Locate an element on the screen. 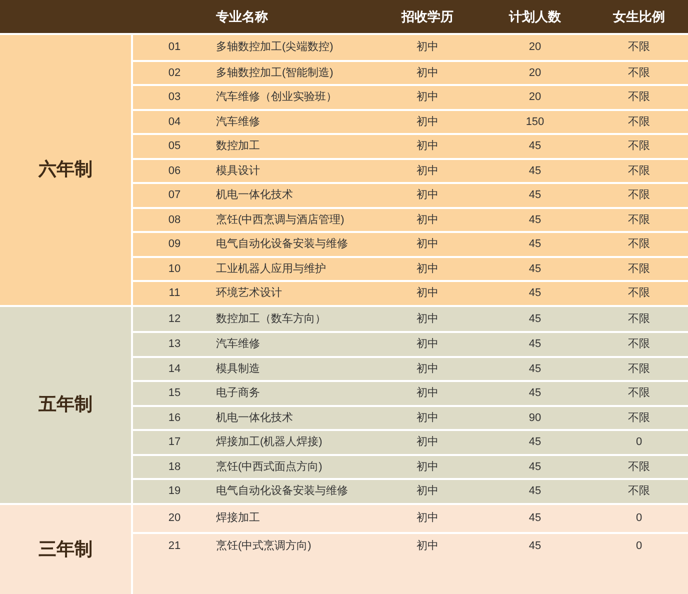 This screenshot has height=594, width=688. table-cell: 15 is located at coordinates (174, 393).